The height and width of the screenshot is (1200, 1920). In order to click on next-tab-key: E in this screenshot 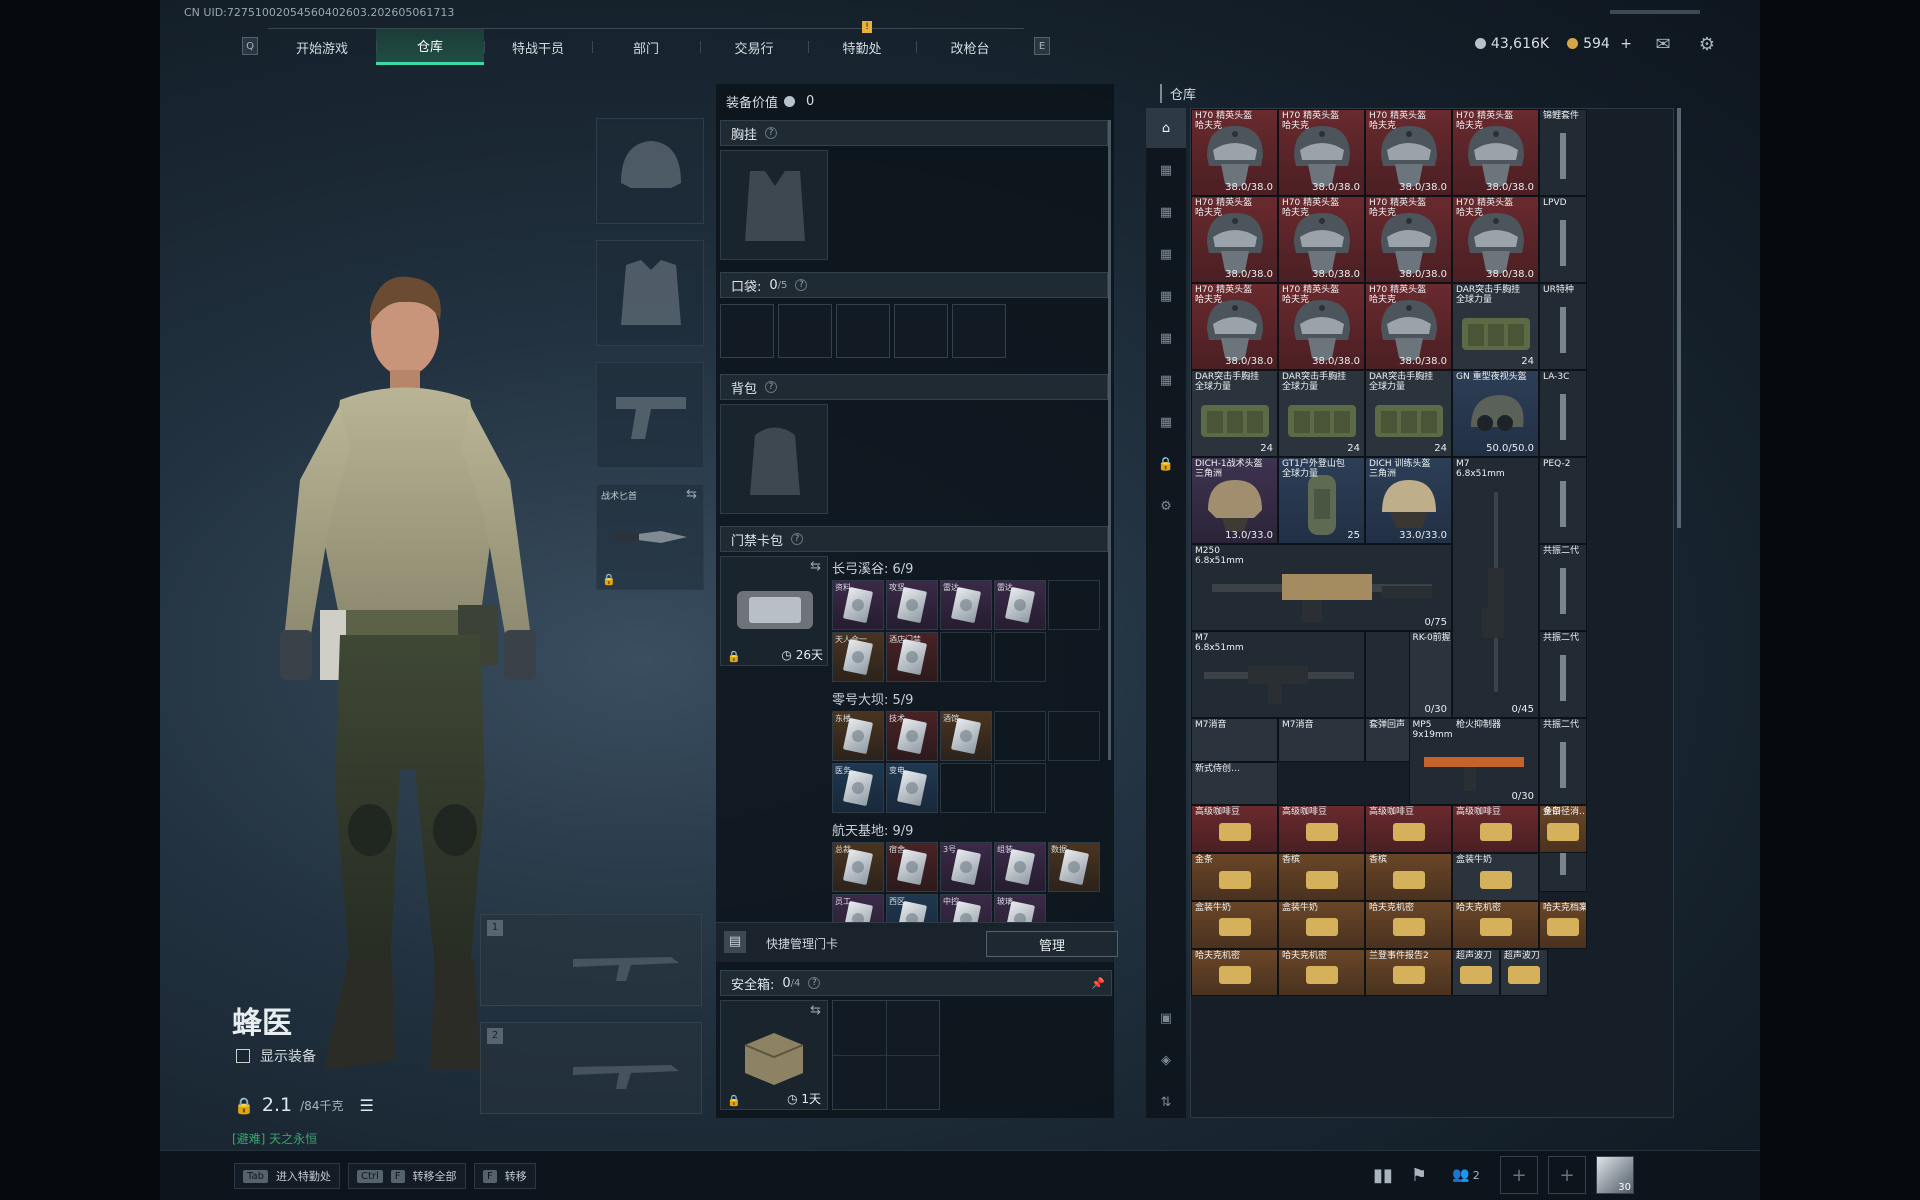, I will do `click(1042, 46)`.